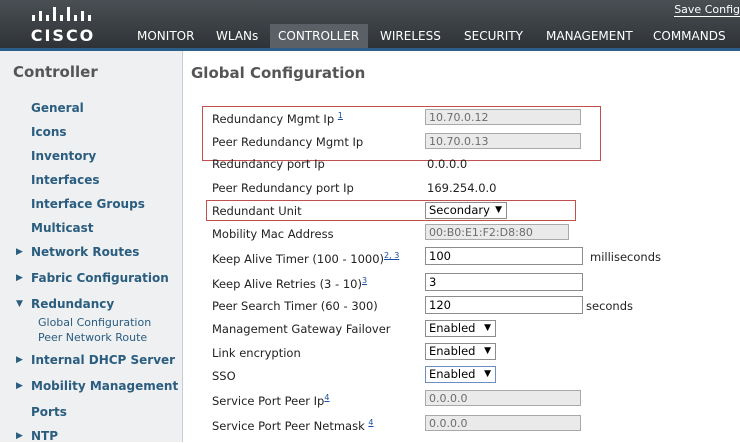  What do you see at coordinates (610, 306) in the screenshot?
I see `seconds-unit: seconds` at bounding box center [610, 306].